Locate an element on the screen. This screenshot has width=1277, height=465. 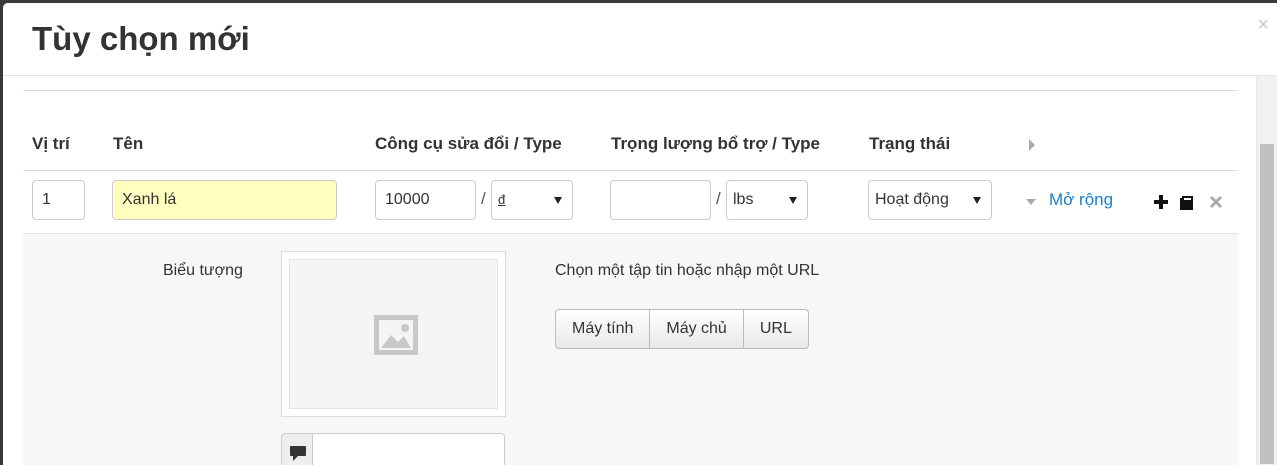
image-icon is located at coordinates (396, 335).